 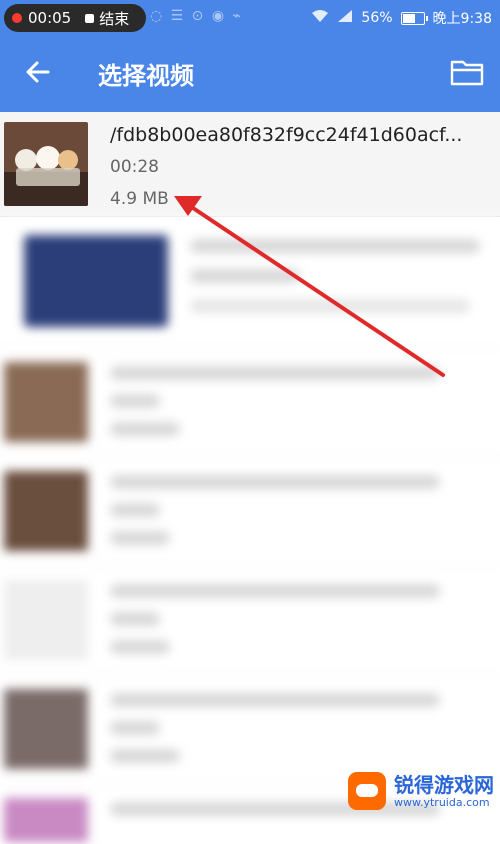 I want to click on recording-dot-icon, so click(x=17, y=18).